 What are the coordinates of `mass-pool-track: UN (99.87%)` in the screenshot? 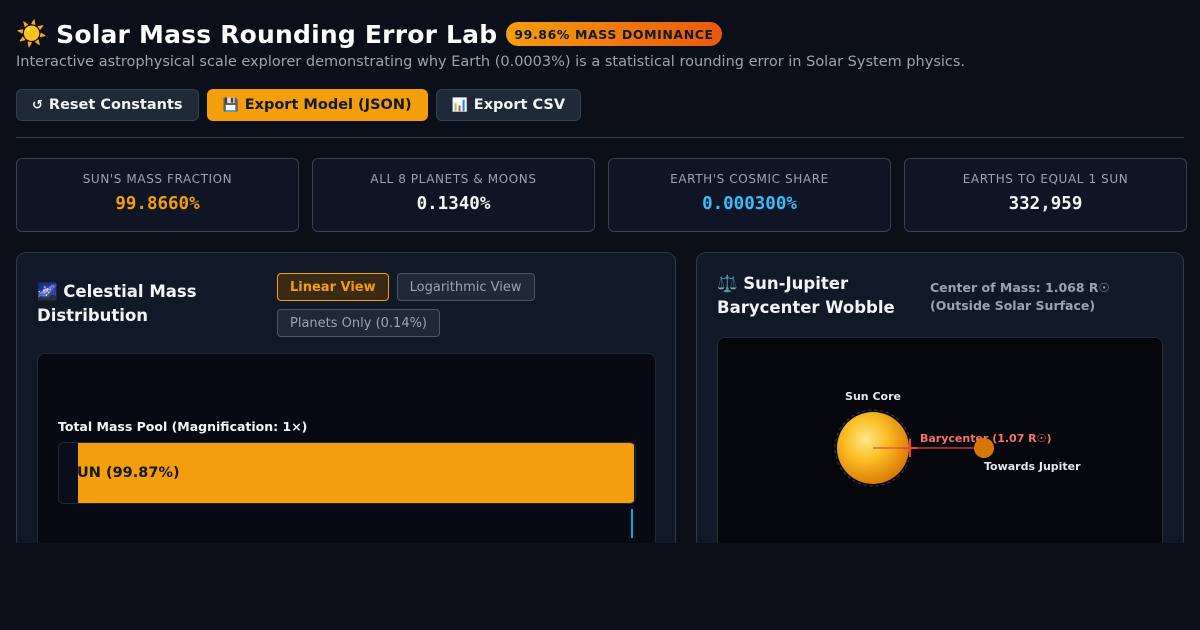 It's located at (347, 473).